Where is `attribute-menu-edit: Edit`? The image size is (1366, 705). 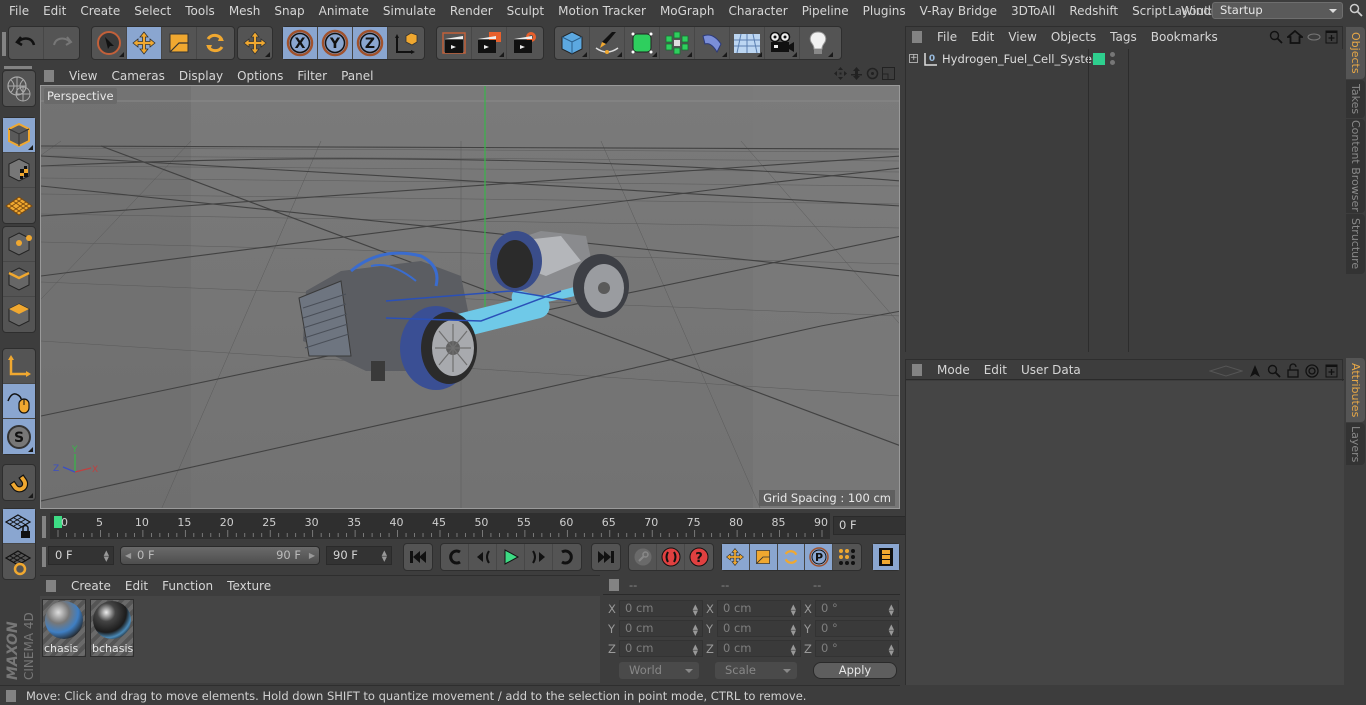 attribute-menu-edit: Edit is located at coordinates (995, 370).